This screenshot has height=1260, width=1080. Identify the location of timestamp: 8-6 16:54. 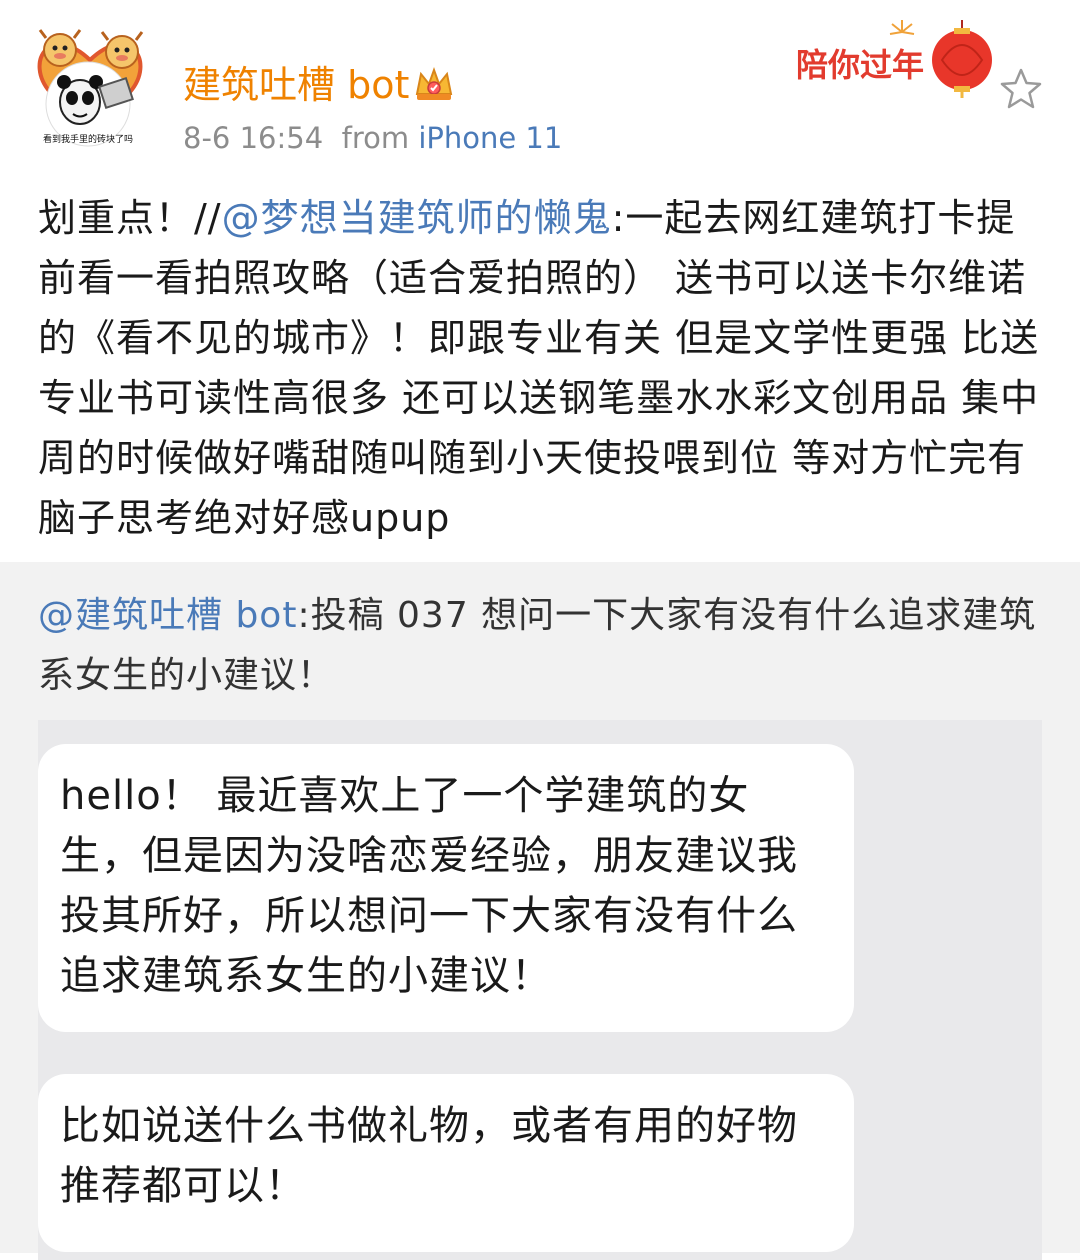
(253, 138).